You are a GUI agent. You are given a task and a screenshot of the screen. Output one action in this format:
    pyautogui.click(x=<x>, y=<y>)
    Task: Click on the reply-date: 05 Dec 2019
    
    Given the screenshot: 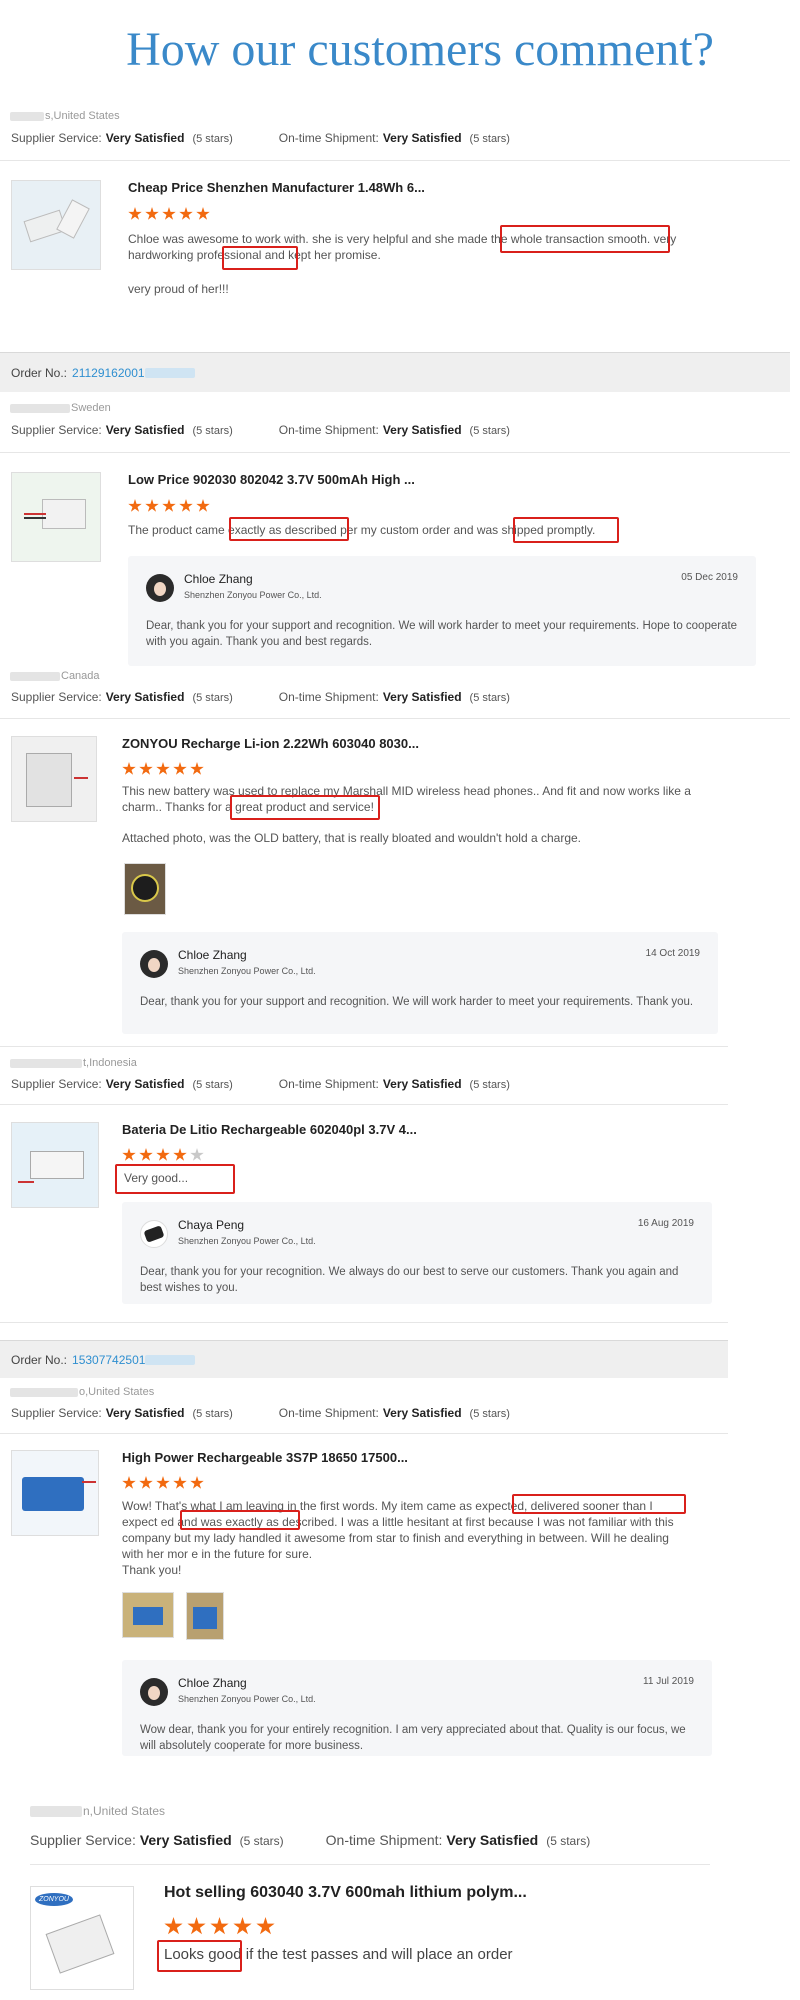 What is the action you would take?
    pyautogui.click(x=709, y=577)
    